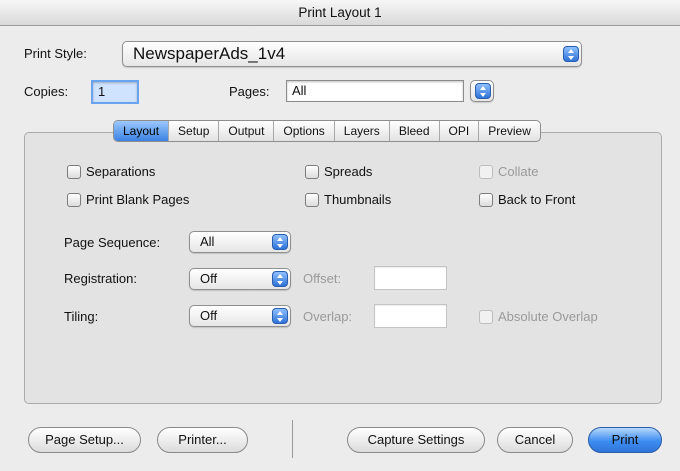  I want to click on tab-layers: Layers, so click(362, 131).